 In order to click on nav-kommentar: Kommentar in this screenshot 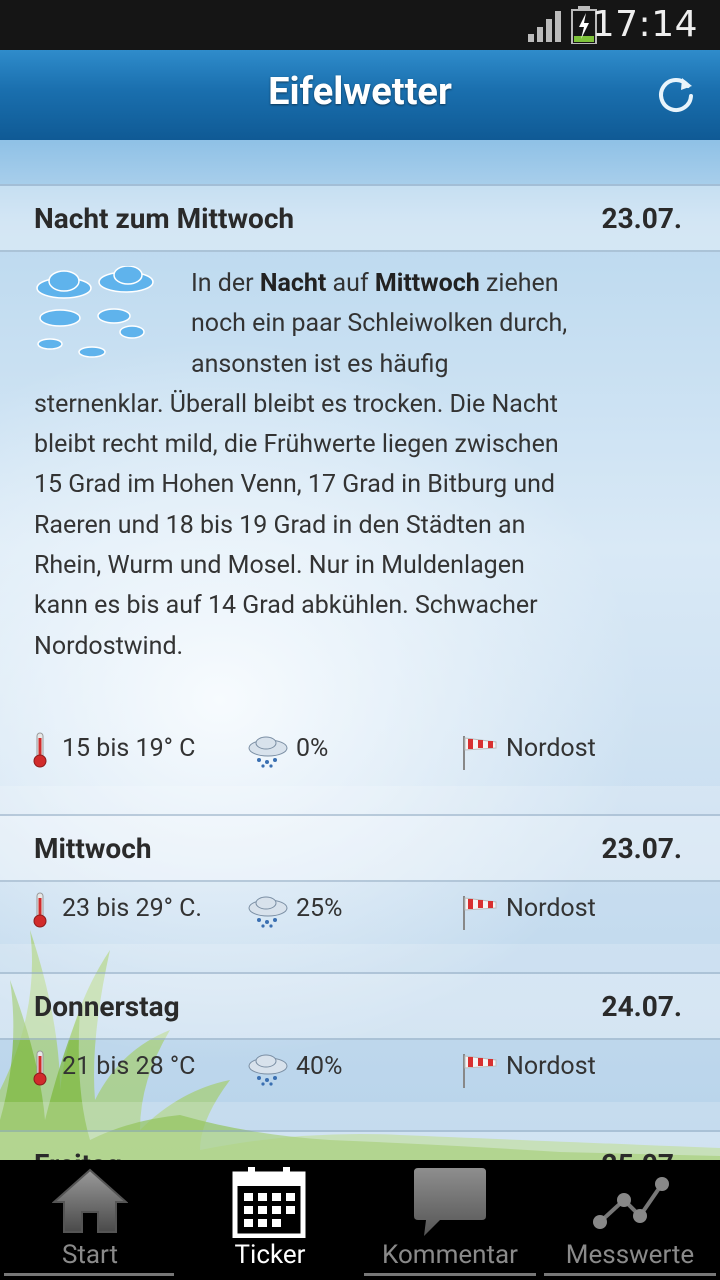, I will do `click(450, 1220)`.